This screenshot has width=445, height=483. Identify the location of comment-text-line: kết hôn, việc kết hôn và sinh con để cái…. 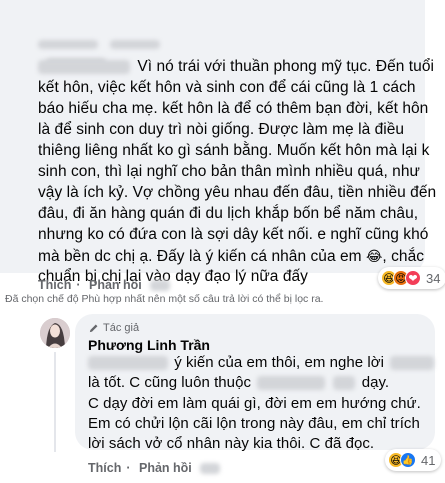
(227, 87).